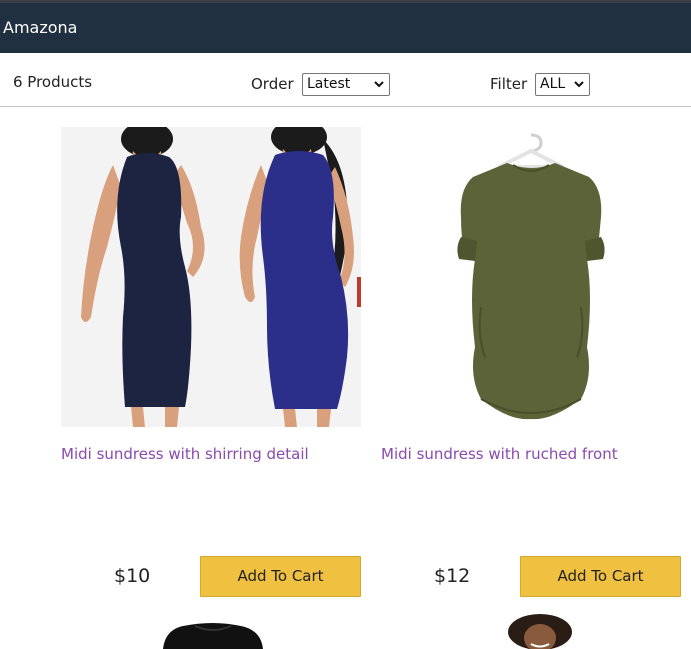 This screenshot has height=649, width=691. What do you see at coordinates (509, 84) in the screenshot?
I see `filter-label: Filter` at bounding box center [509, 84].